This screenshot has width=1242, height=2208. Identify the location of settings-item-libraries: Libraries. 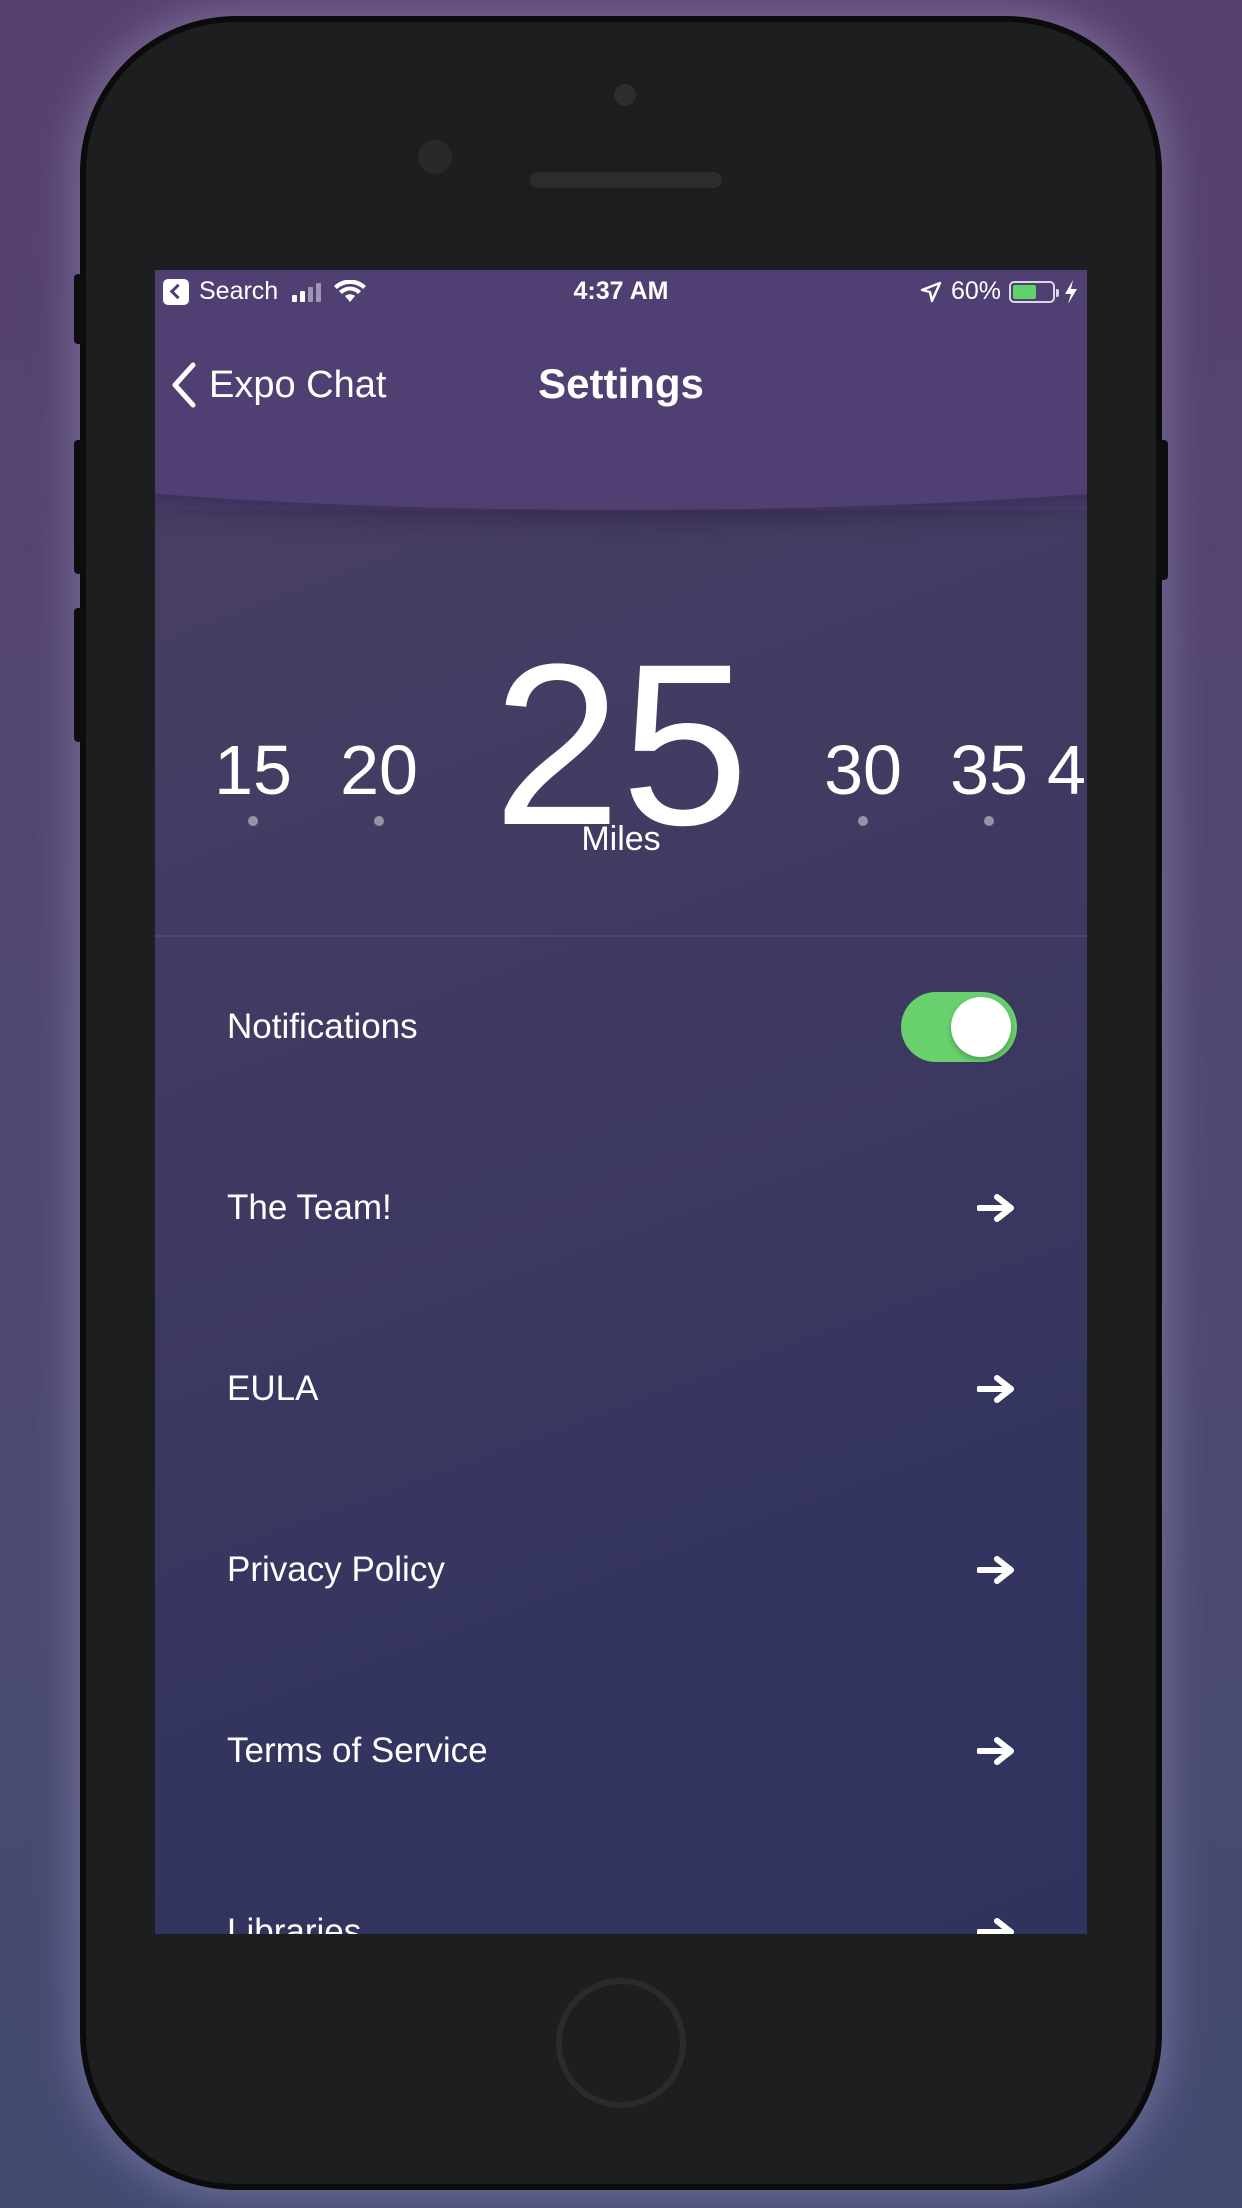
(622, 1910).